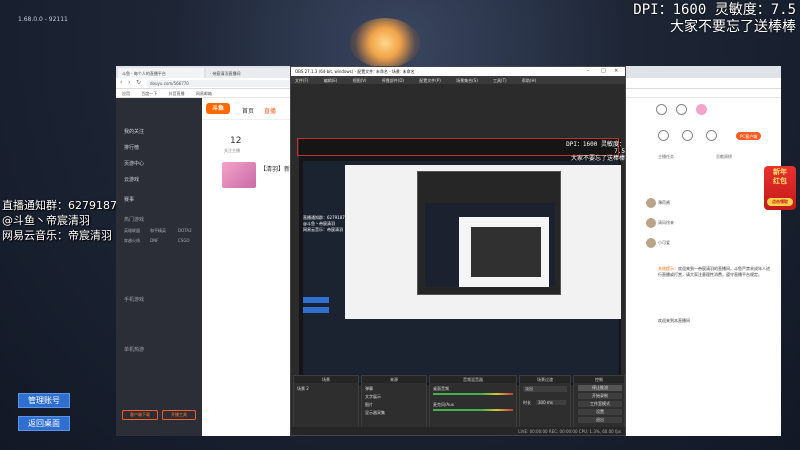  I want to click on transition-select: 淡出, so click(545, 389).